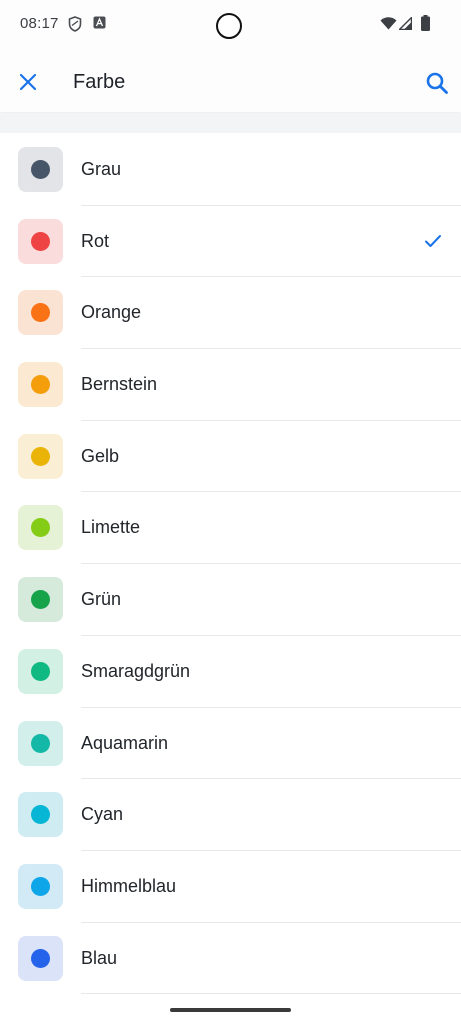  What do you see at coordinates (129, 885) in the screenshot?
I see `color-label: Himmelblau` at bounding box center [129, 885].